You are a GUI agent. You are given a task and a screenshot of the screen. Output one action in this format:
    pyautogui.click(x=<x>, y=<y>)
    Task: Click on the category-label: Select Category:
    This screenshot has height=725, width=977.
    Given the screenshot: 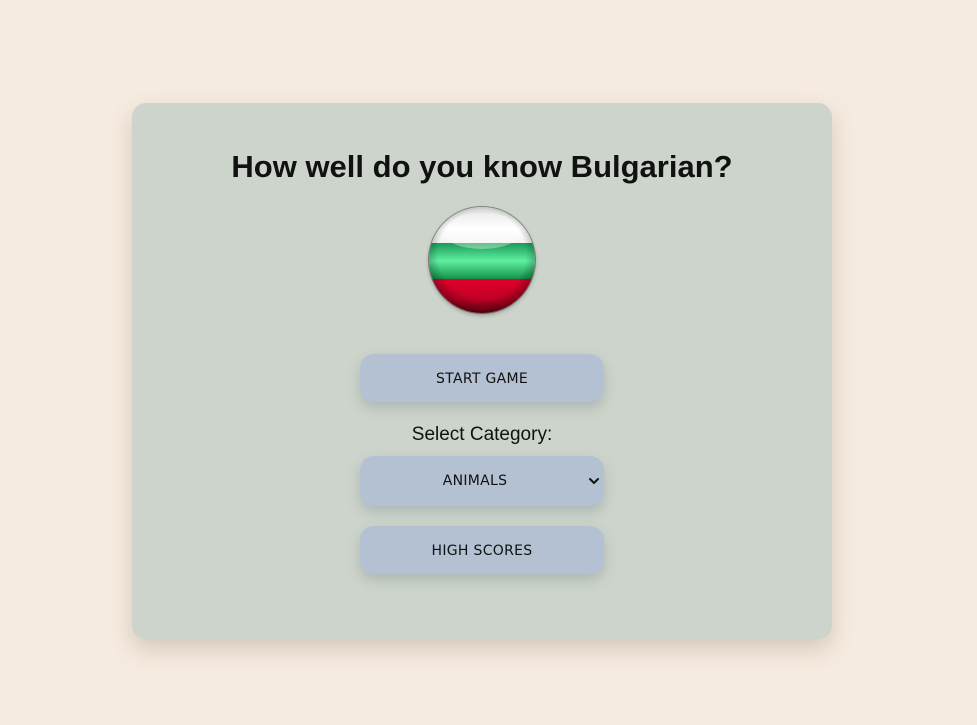 What is the action you would take?
    pyautogui.click(x=482, y=434)
    